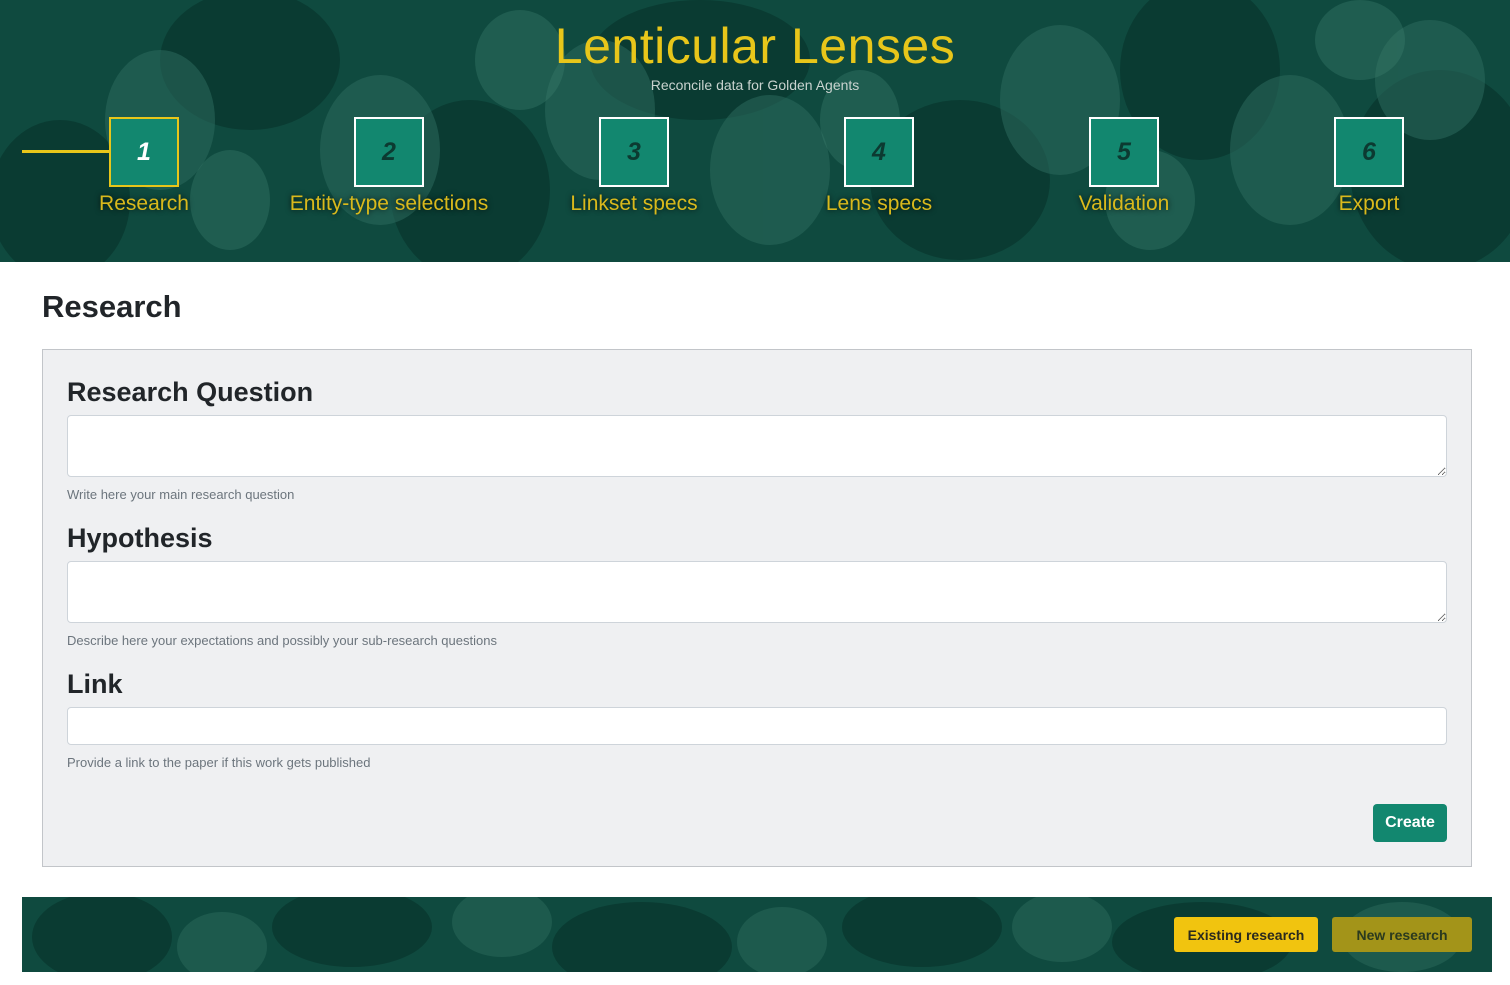  Describe the element at coordinates (95, 684) in the screenshot. I see `link-label: Link` at that location.